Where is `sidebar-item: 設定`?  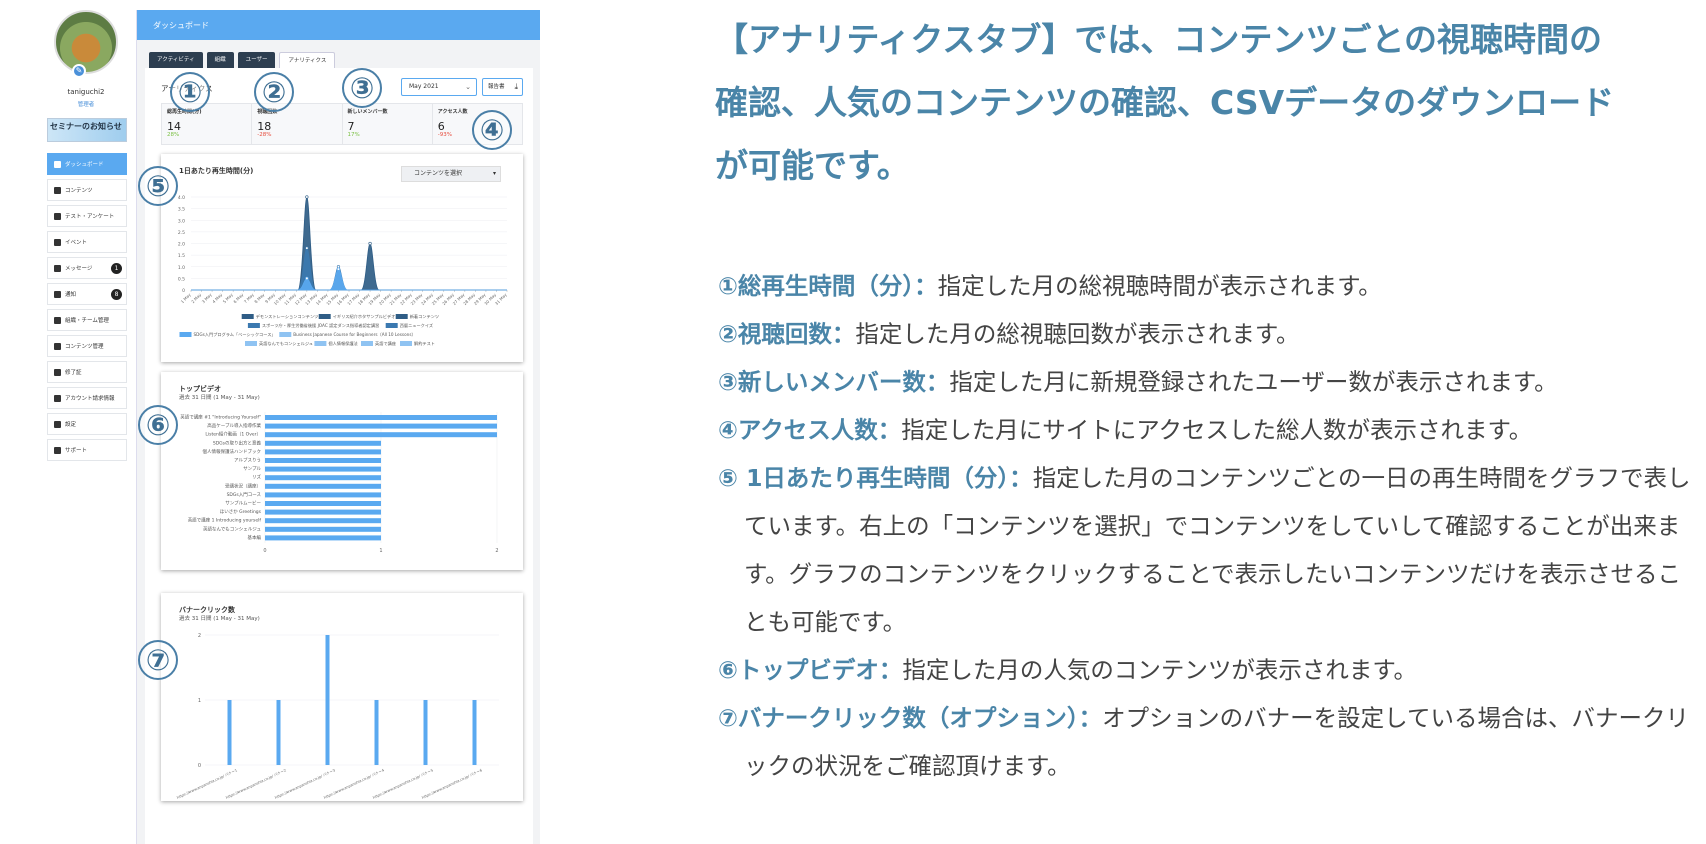 sidebar-item: 設定 is located at coordinates (87, 424).